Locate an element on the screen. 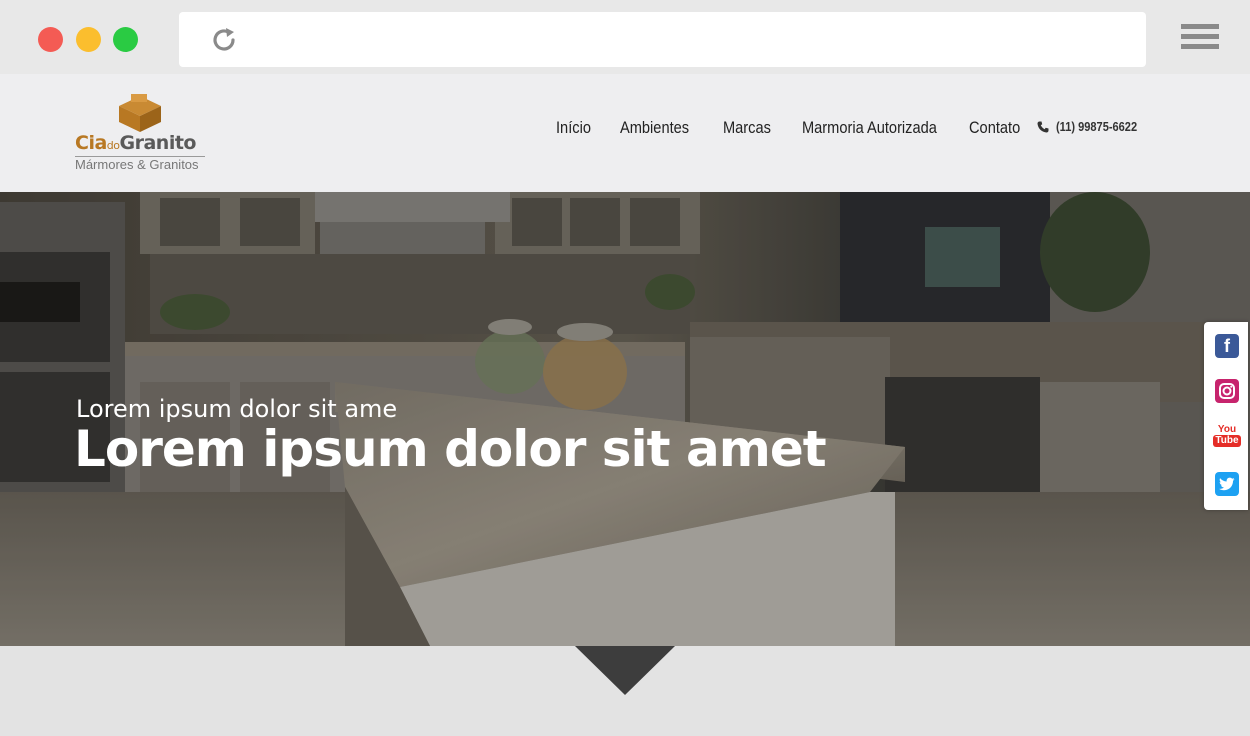 This screenshot has height=736, width=1250. reload-icon is located at coordinates (224, 40).